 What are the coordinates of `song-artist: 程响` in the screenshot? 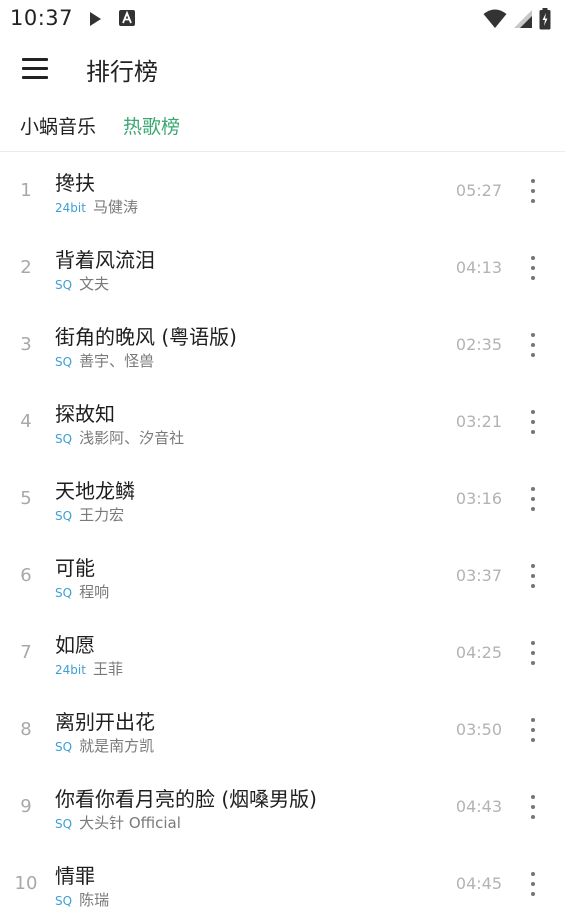 It's located at (94, 592).